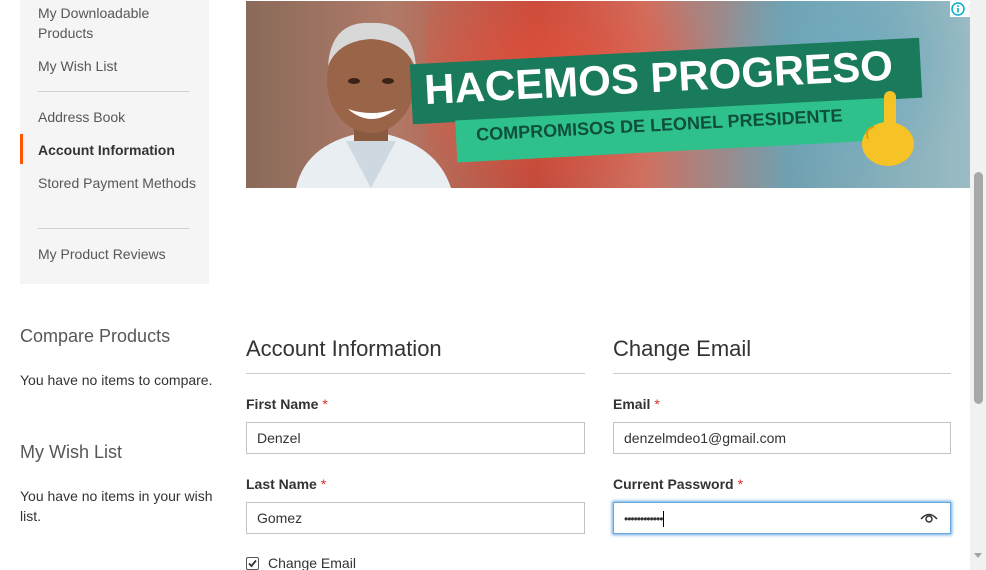 This screenshot has width=986, height=570. I want to click on email-label: Email *, so click(636, 404).